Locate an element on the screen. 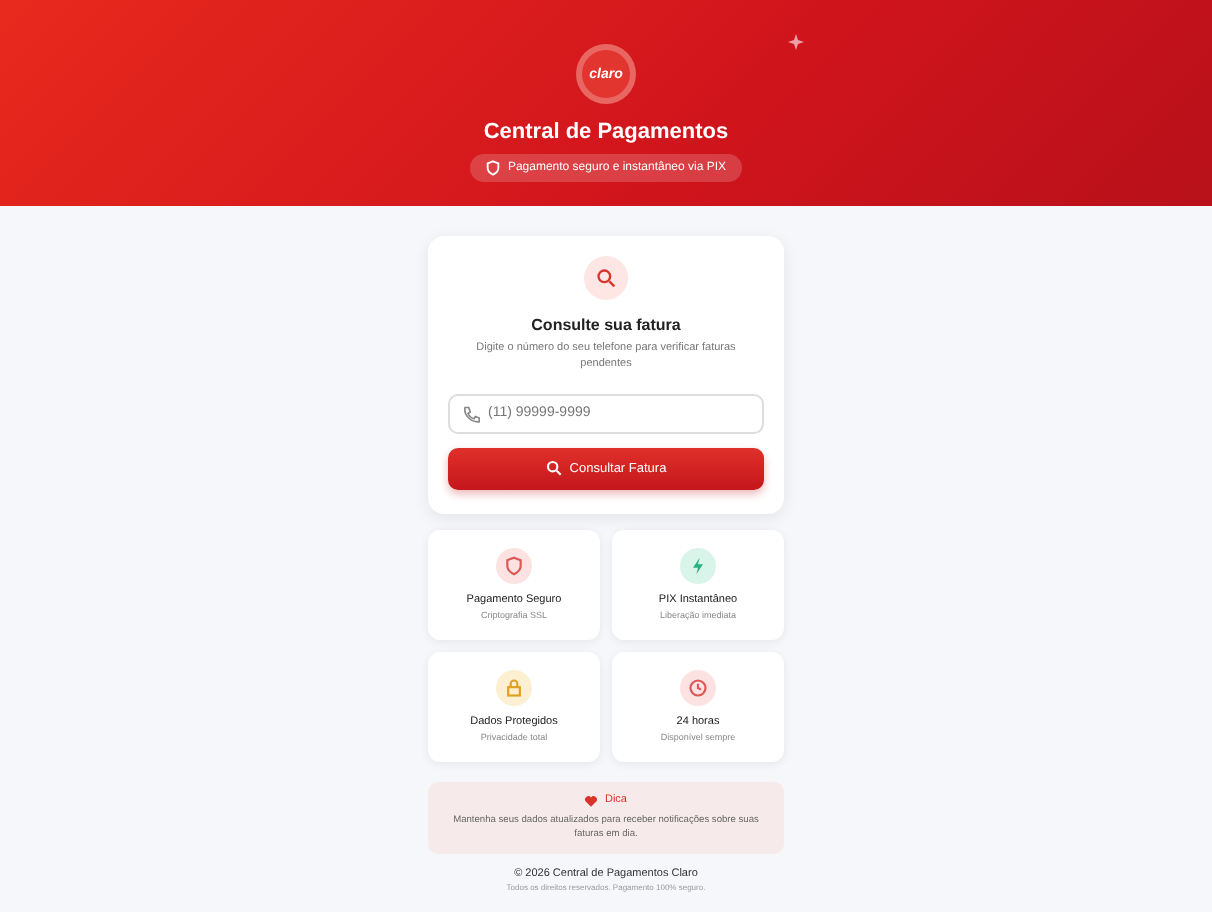 This screenshot has width=1212, height=912. heart-icon is located at coordinates (591, 800).